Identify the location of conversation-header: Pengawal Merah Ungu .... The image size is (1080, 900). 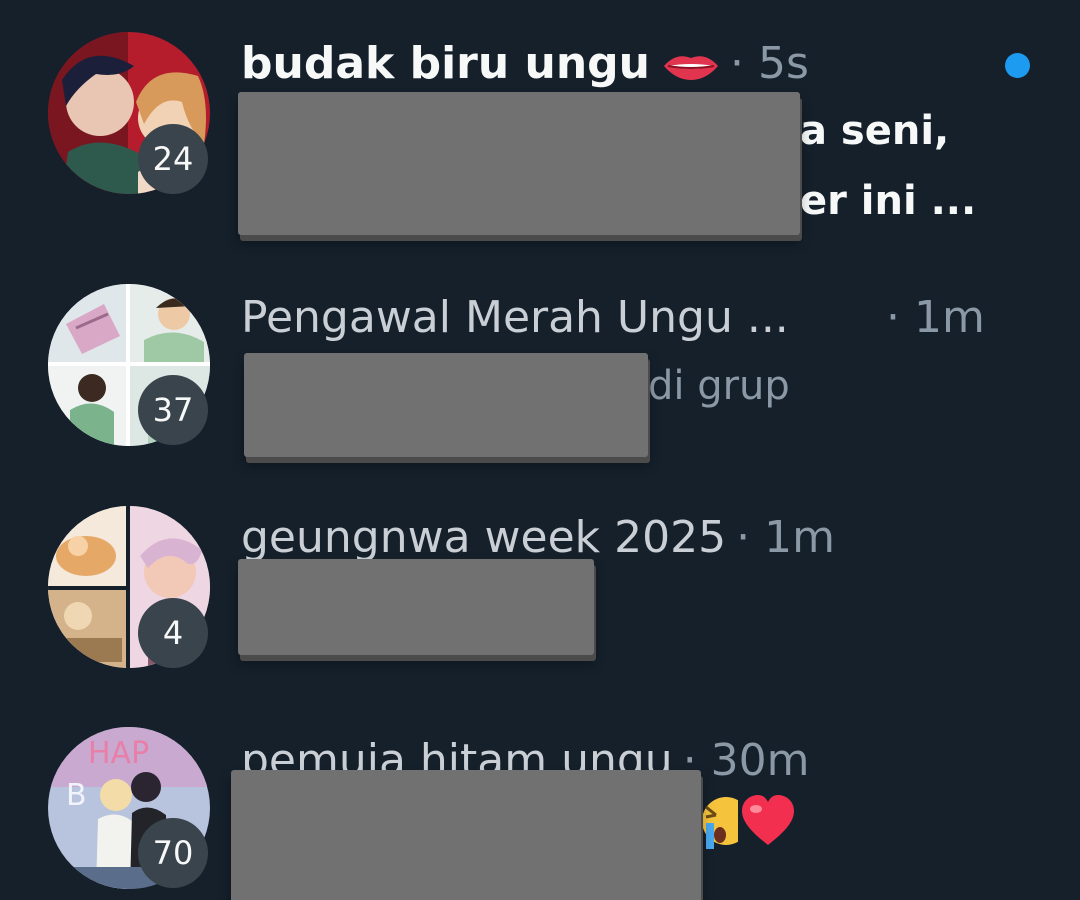
(515, 318).